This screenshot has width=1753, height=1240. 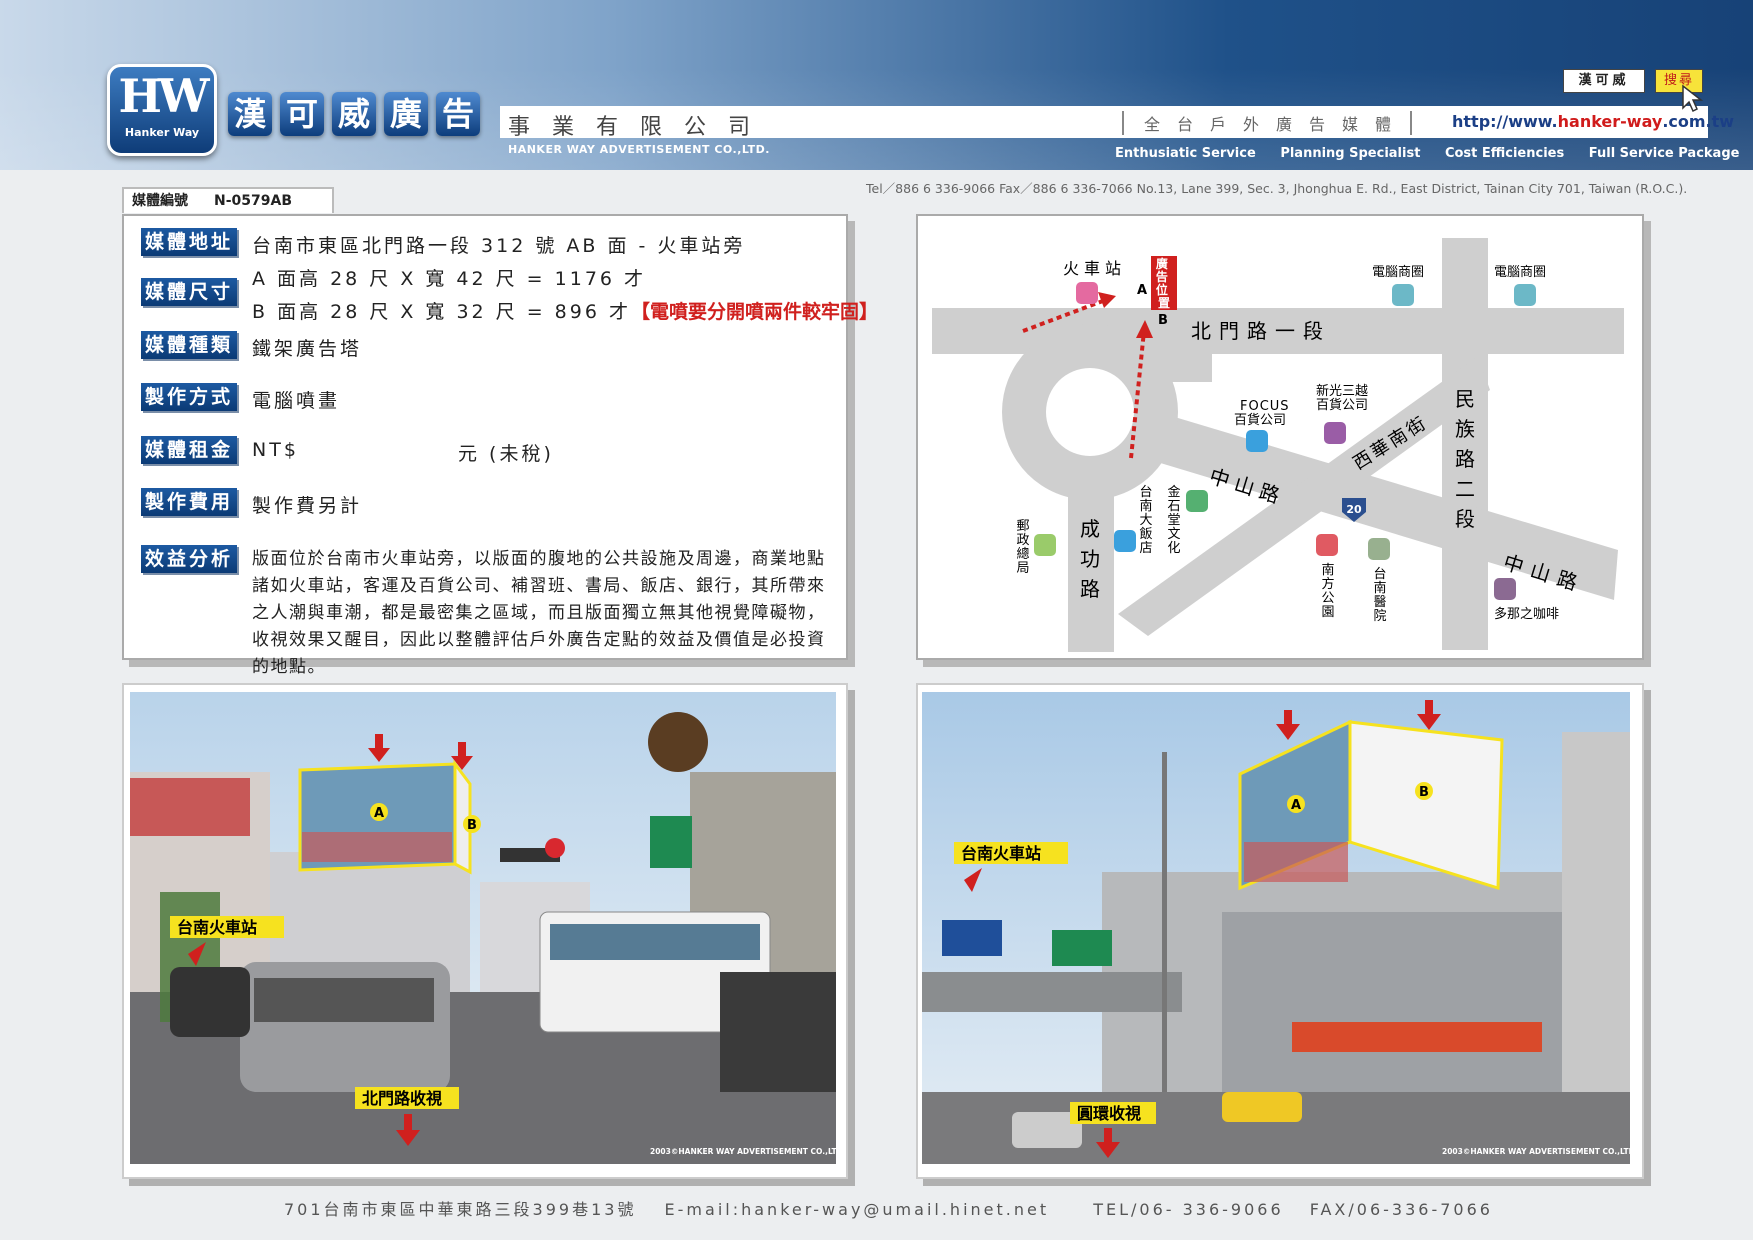 I want to click on photo1-view-tag: 北門路收視, so click(x=402, y=1098).